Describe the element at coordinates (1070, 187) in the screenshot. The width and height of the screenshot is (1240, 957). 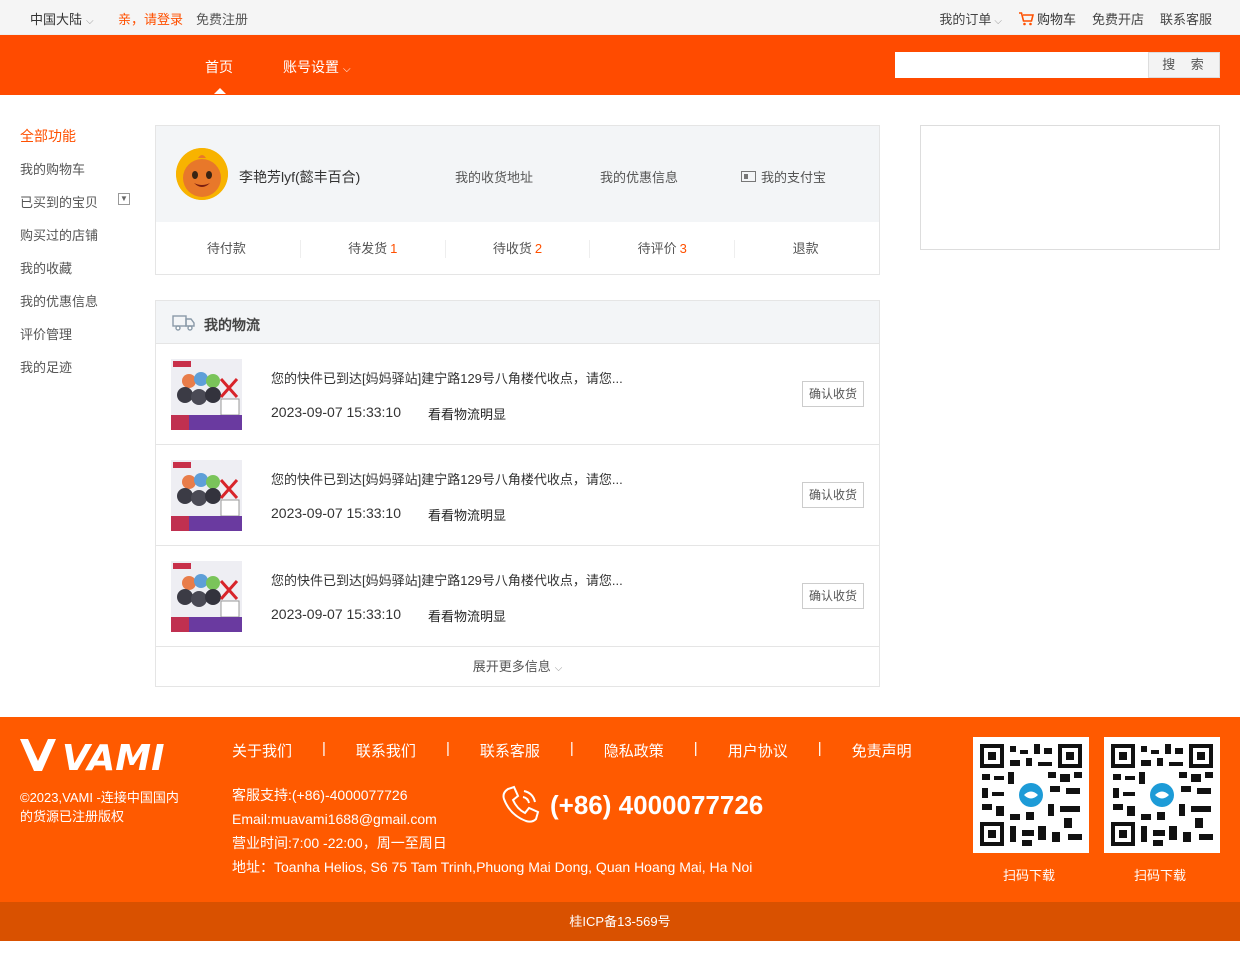
I see `side-panel` at that location.